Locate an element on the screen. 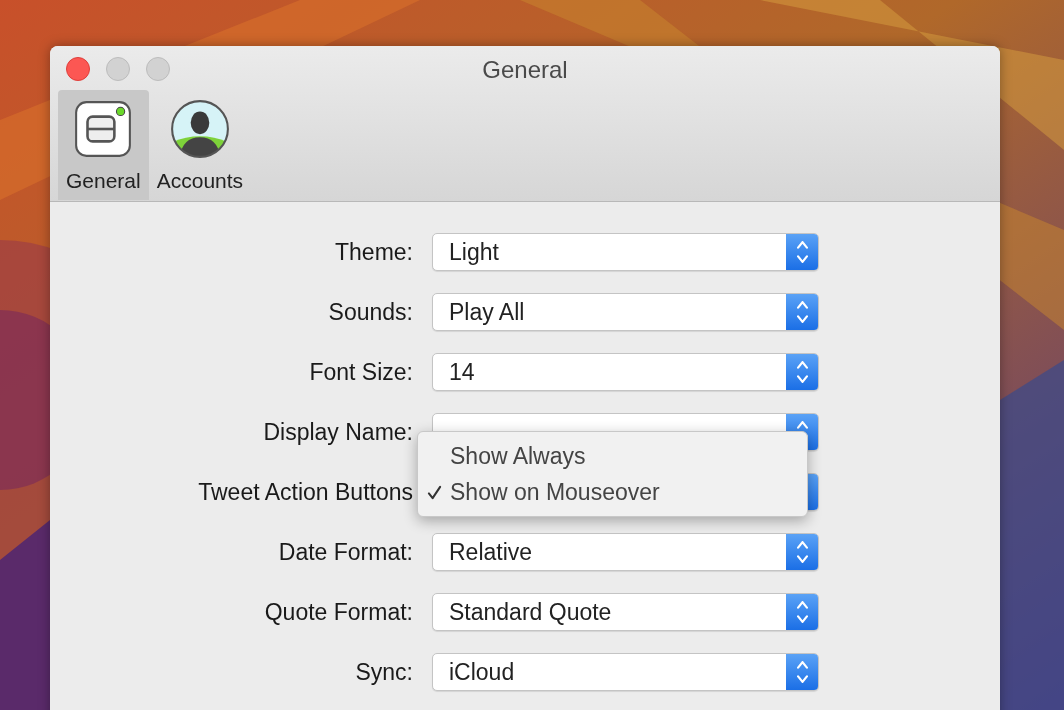 Image resolution: width=1064 pixels, height=710 pixels. setting-label: Date Format: is located at coordinates (345, 552).